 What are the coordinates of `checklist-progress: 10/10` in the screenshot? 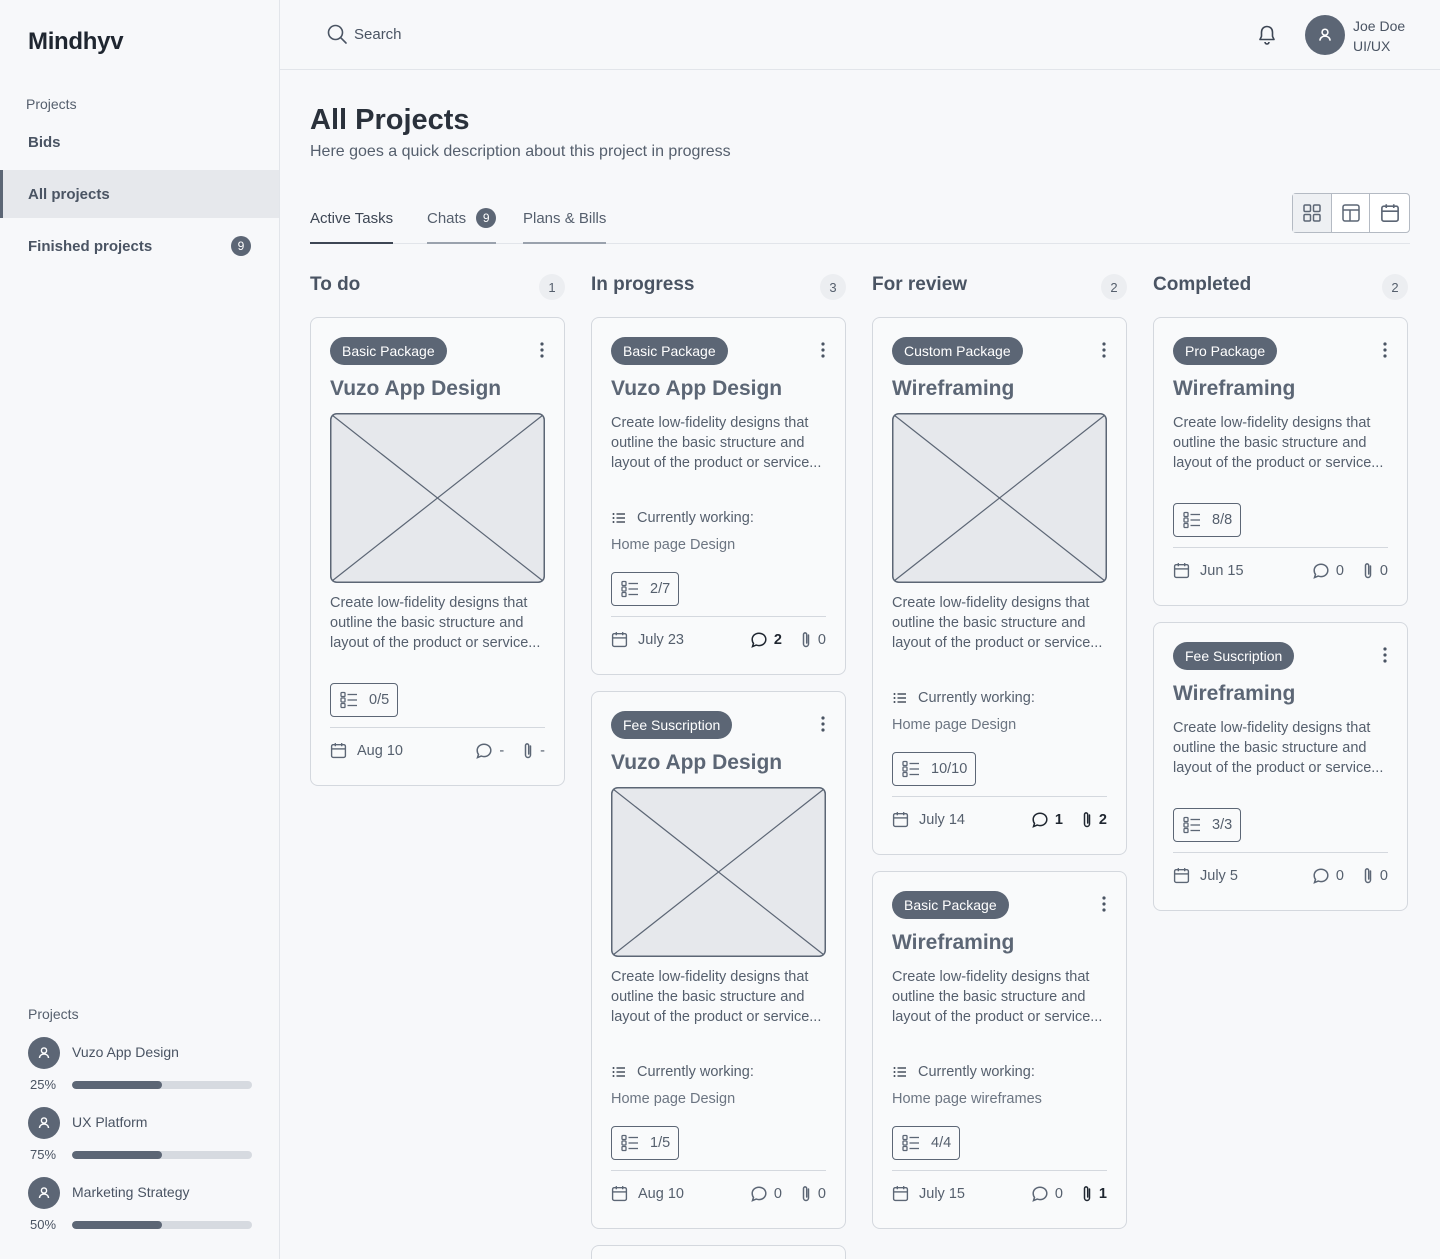 It's located at (934, 769).